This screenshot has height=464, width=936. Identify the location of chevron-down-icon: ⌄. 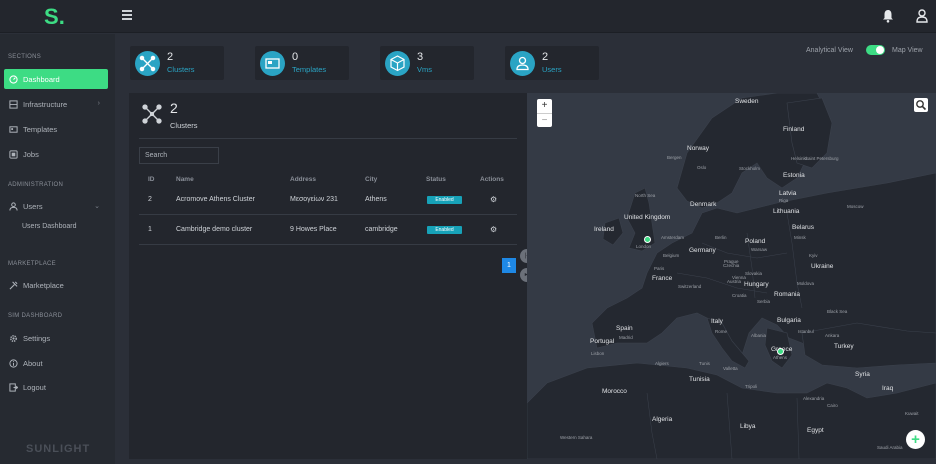
(97, 206).